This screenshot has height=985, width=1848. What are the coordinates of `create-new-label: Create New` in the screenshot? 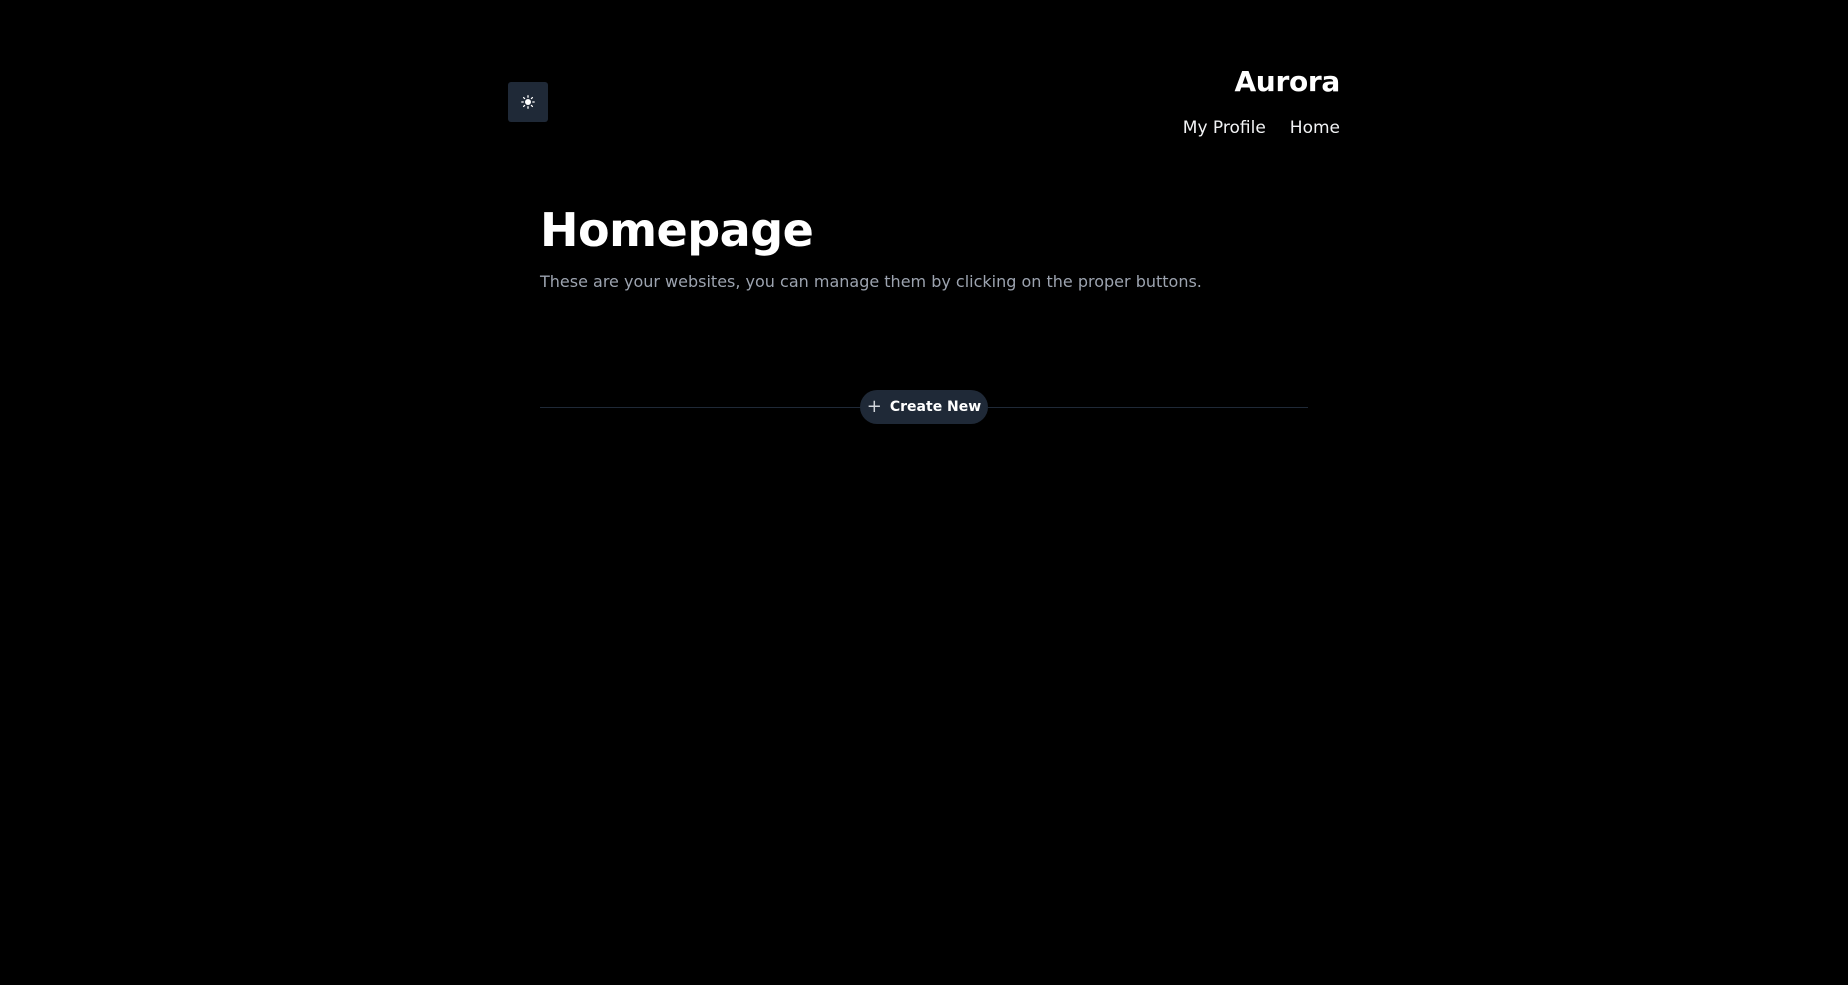 It's located at (935, 407).